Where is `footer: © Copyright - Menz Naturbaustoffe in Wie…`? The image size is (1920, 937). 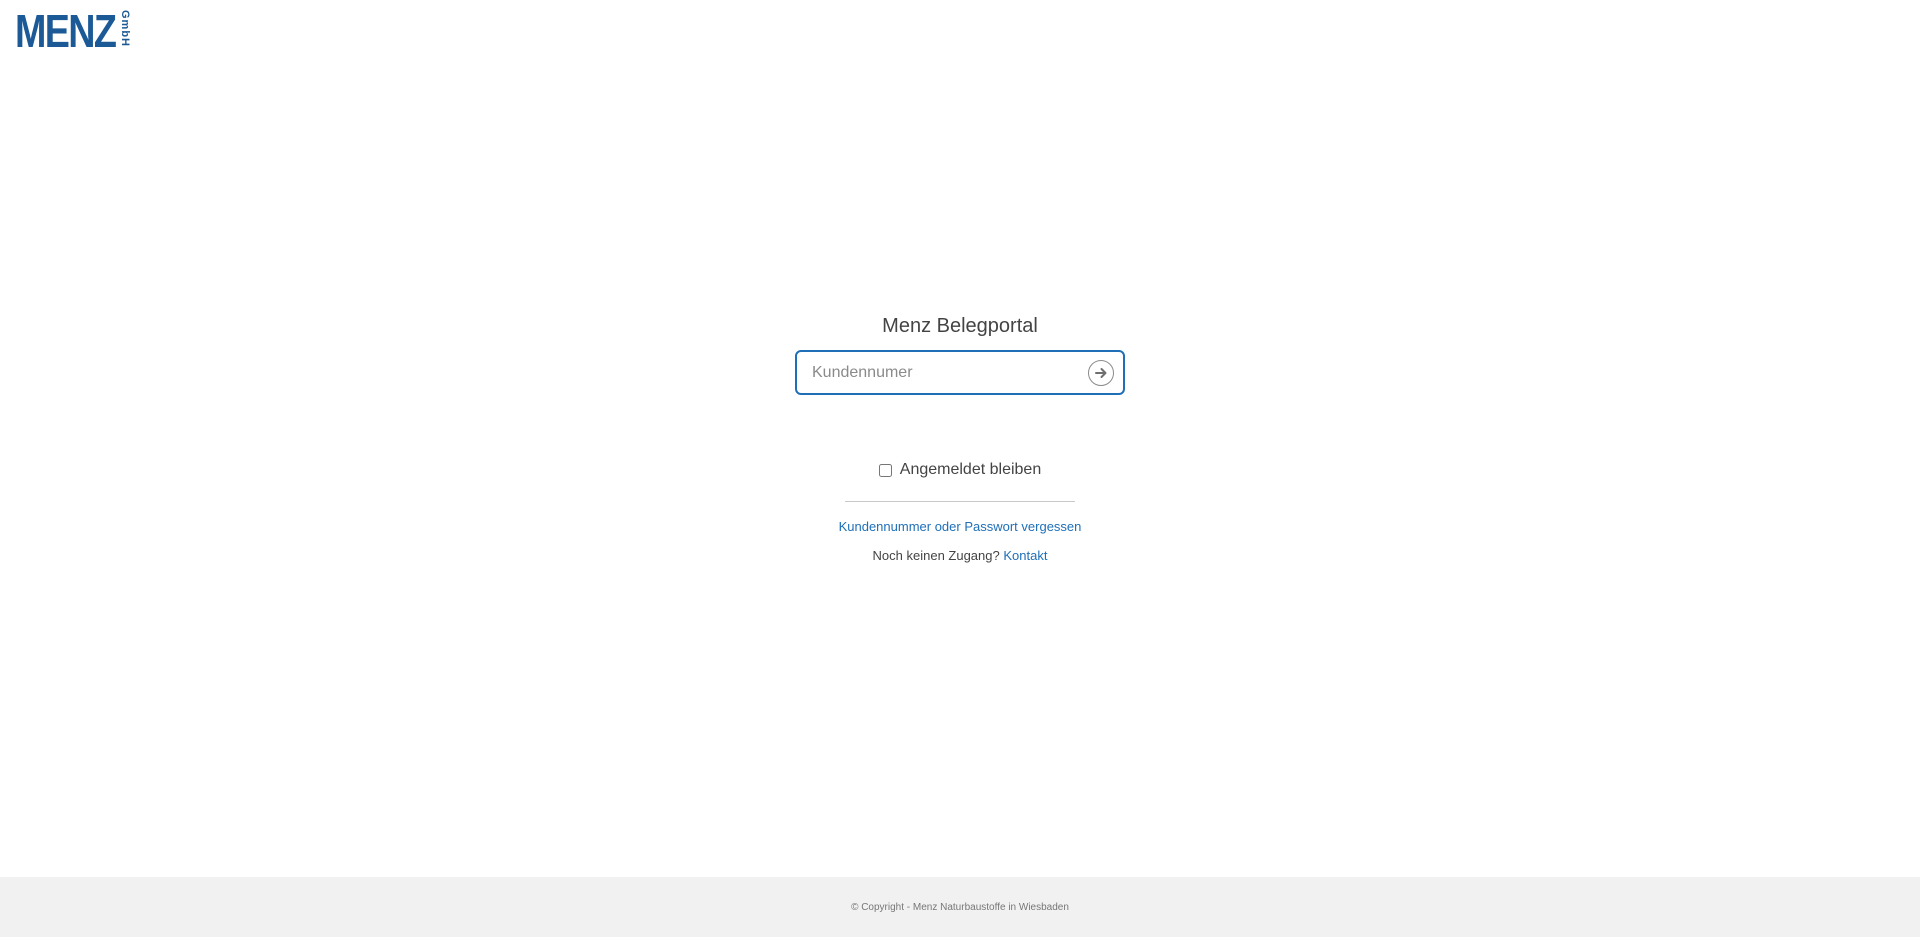 footer: © Copyright - Menz Naturbaustoffe in Wie… is located at coordinates (960, 907).